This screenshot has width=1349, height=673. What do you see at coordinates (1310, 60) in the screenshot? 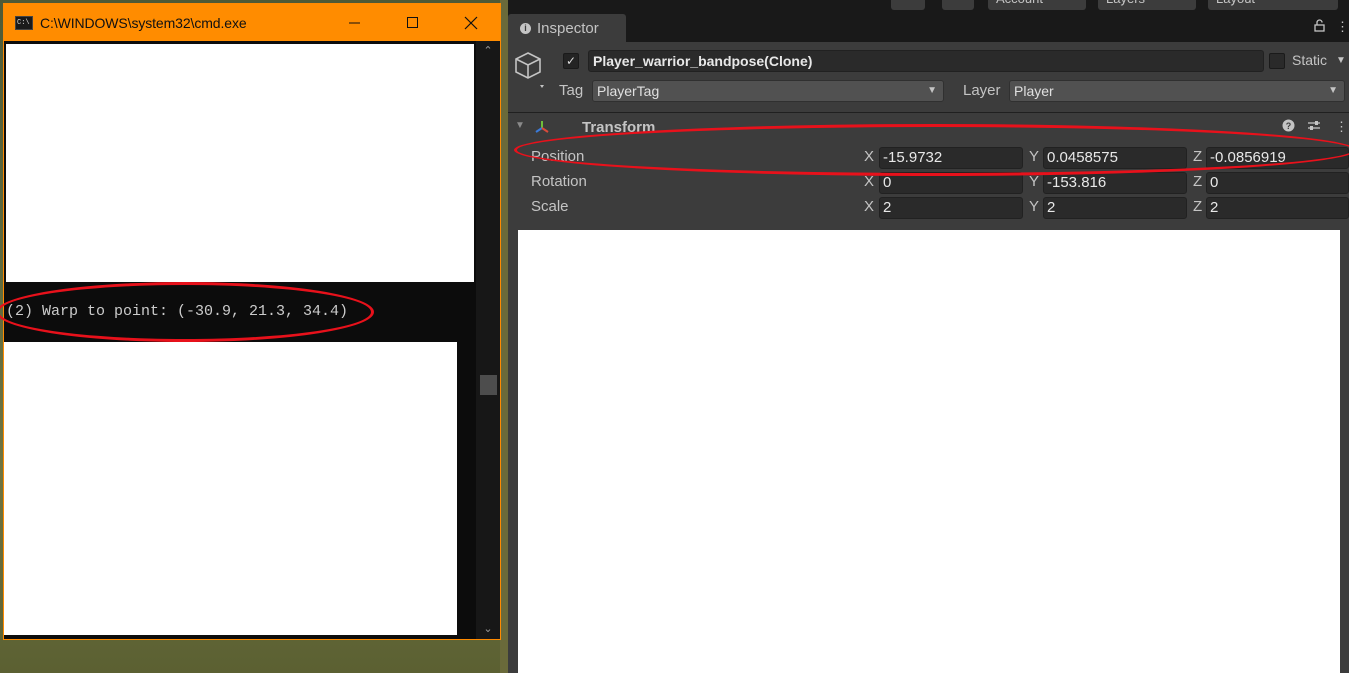
I see `static-label: Static` at bounding box center [1310, 60].